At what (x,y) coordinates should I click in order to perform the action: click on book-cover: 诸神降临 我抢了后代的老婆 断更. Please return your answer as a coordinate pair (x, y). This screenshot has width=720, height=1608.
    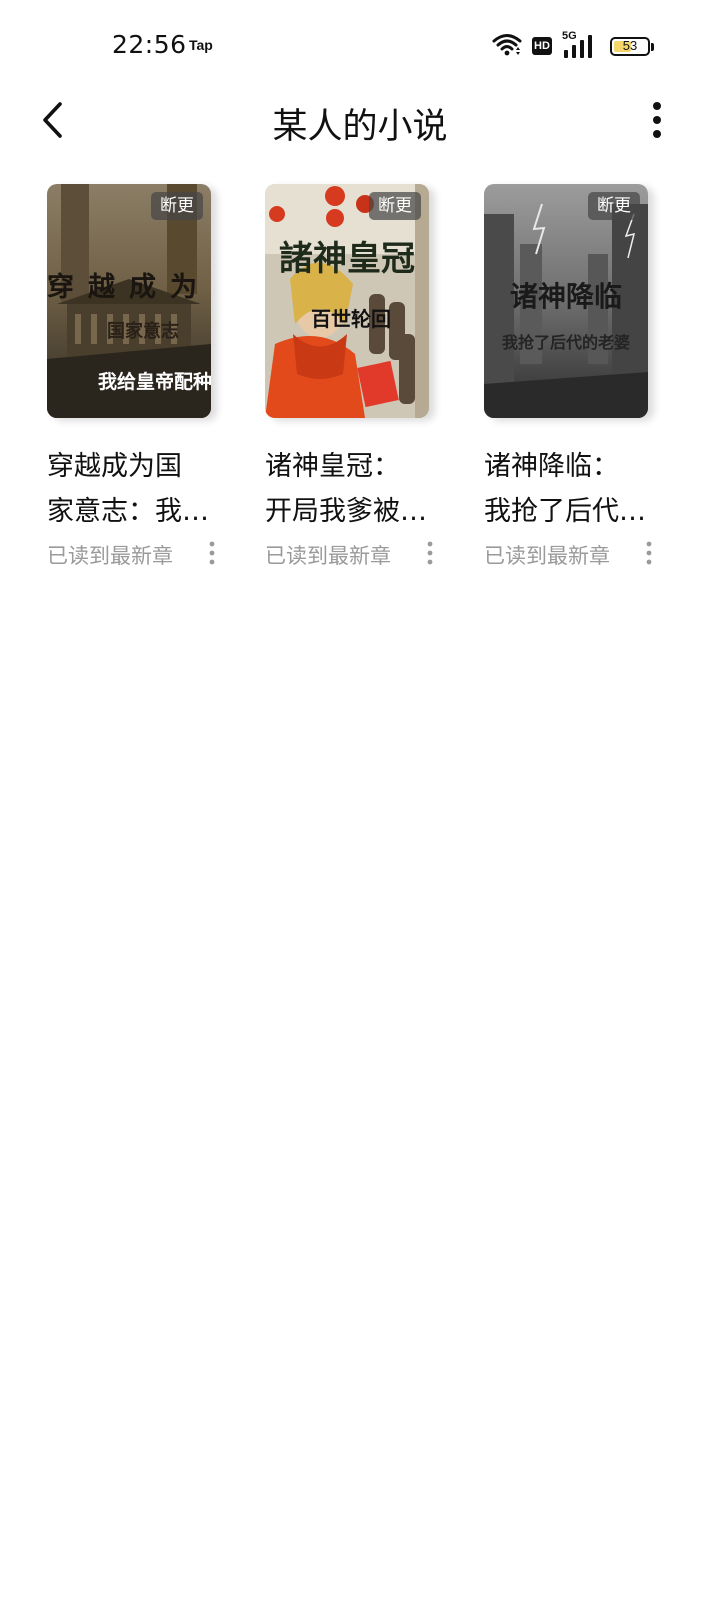
    Looking at the image, I should click on (566, 301).